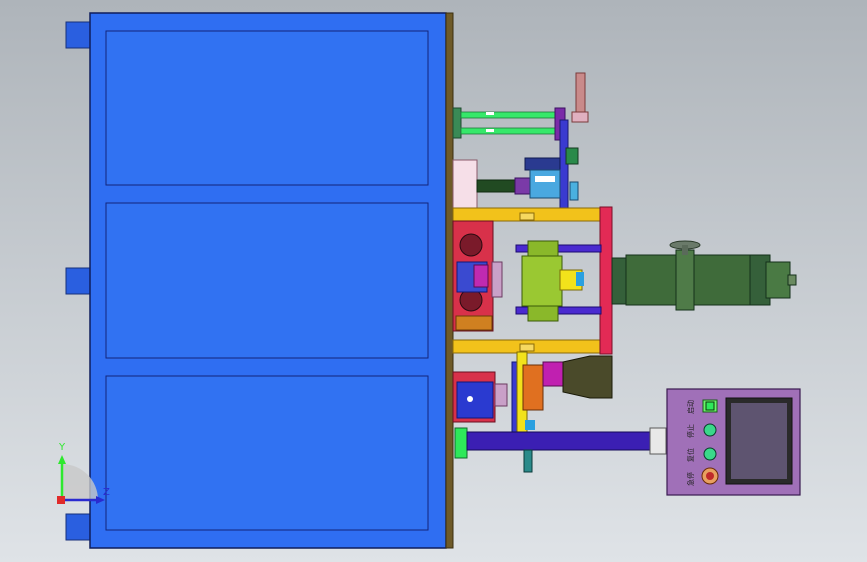  I want to click on lower-gripper-assembly, so click(532, 392).